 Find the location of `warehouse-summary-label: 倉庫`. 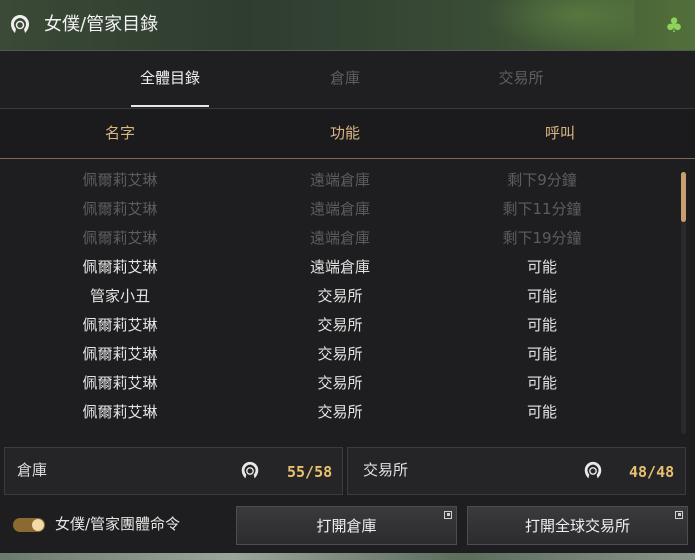

warehouse-summary-label: 倉庫 is located at coordinates (32, 470).